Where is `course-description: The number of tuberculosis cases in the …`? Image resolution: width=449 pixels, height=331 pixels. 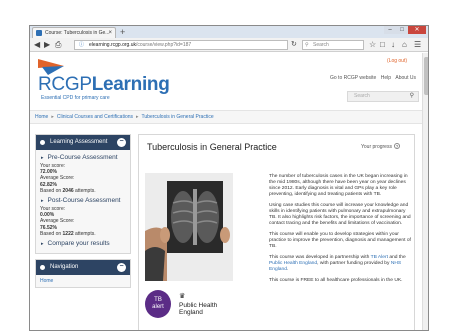
course-description: The number of tuberculosis cases in the … is located at coordinates (340, 231).